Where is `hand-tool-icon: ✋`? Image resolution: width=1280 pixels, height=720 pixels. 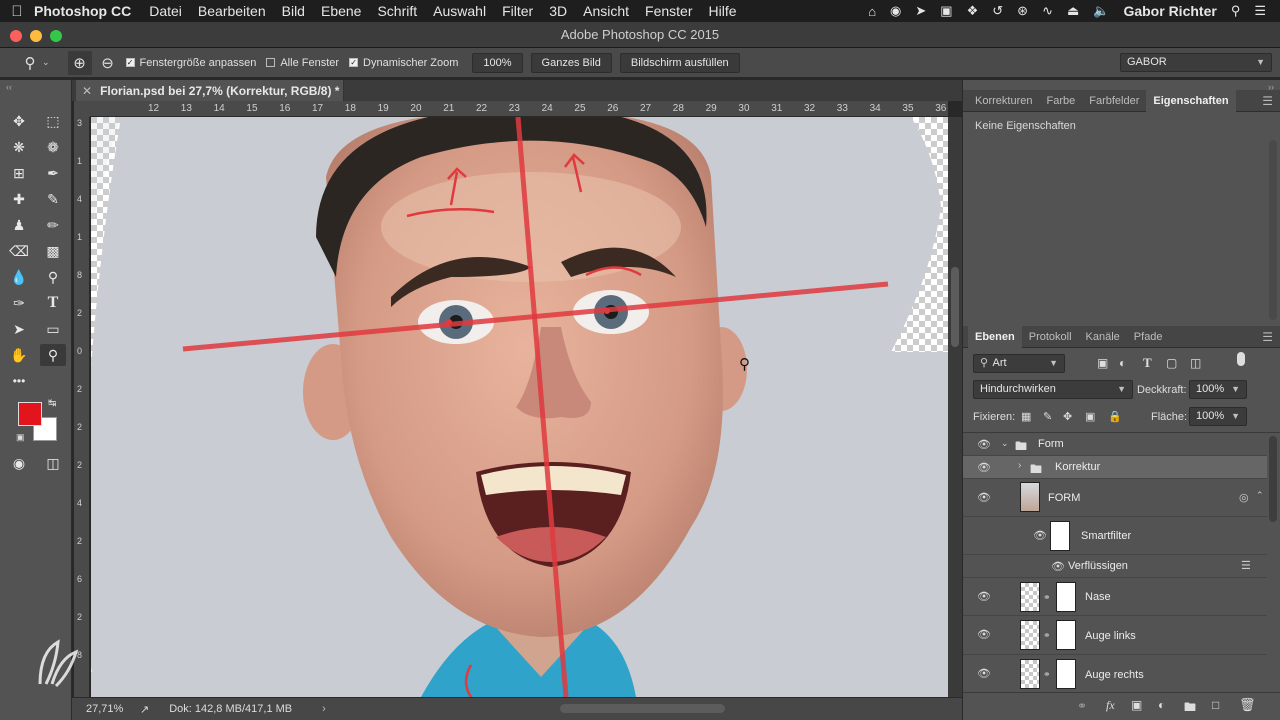
hand-tool-icon: ✋ is located at coordinates (19, 355).